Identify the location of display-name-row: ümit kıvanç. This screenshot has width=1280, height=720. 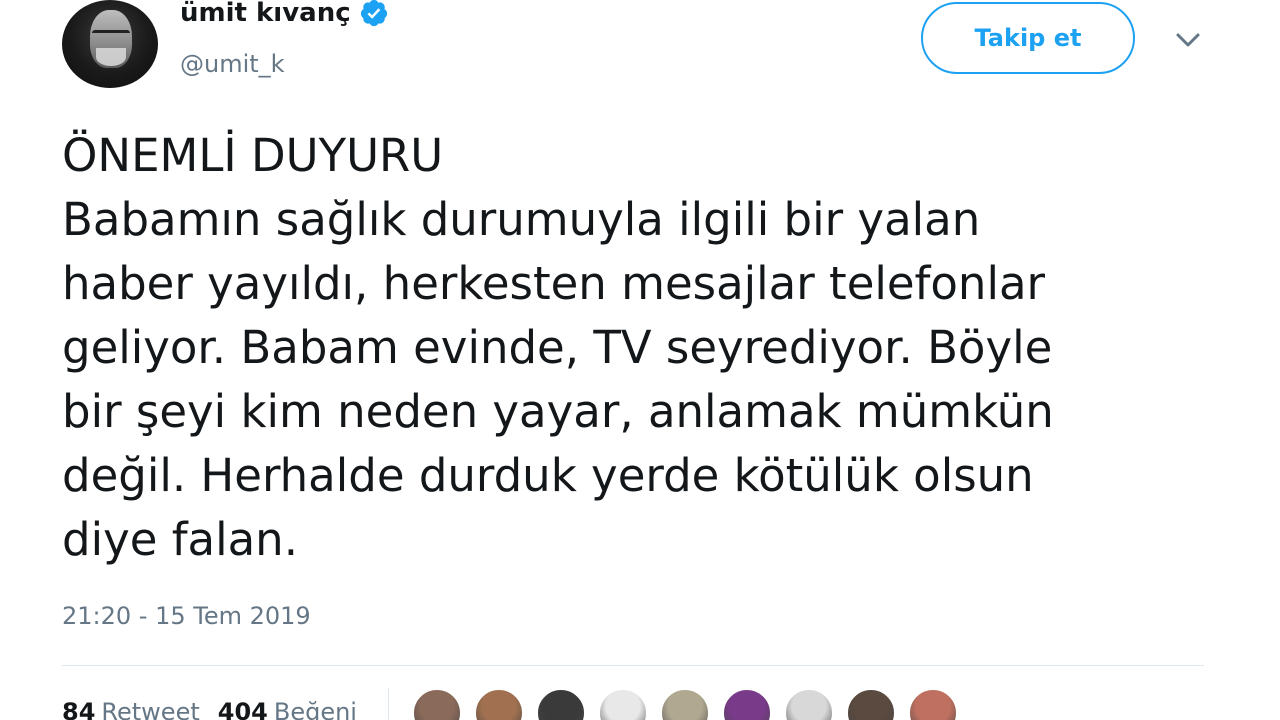
(284, 14).